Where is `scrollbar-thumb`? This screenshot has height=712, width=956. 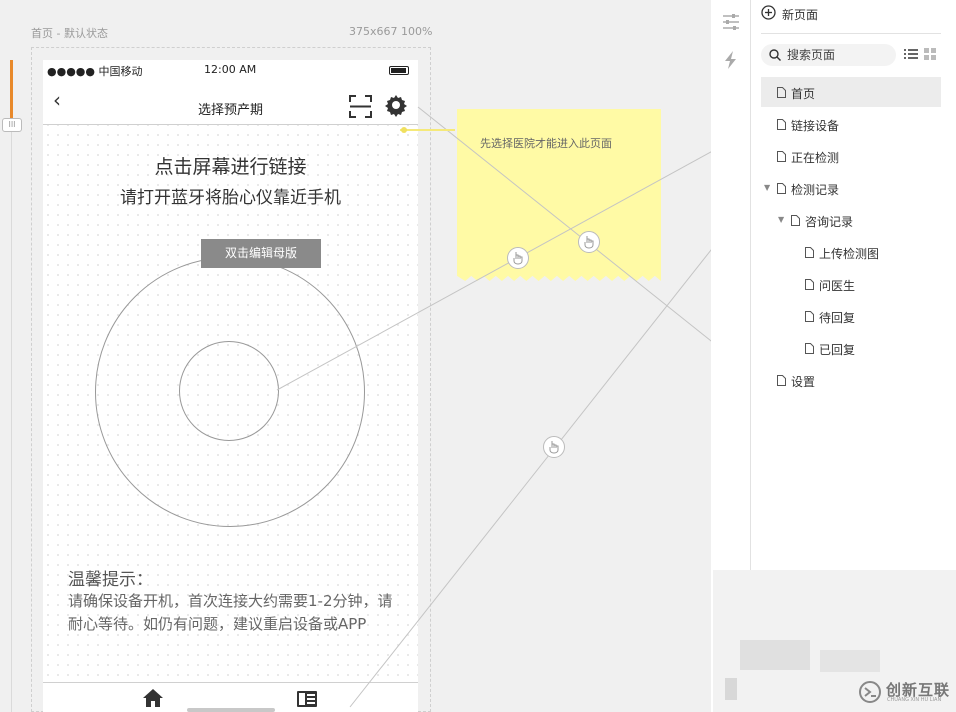
scrollbar-thumb is located at coordinates (231, 710).